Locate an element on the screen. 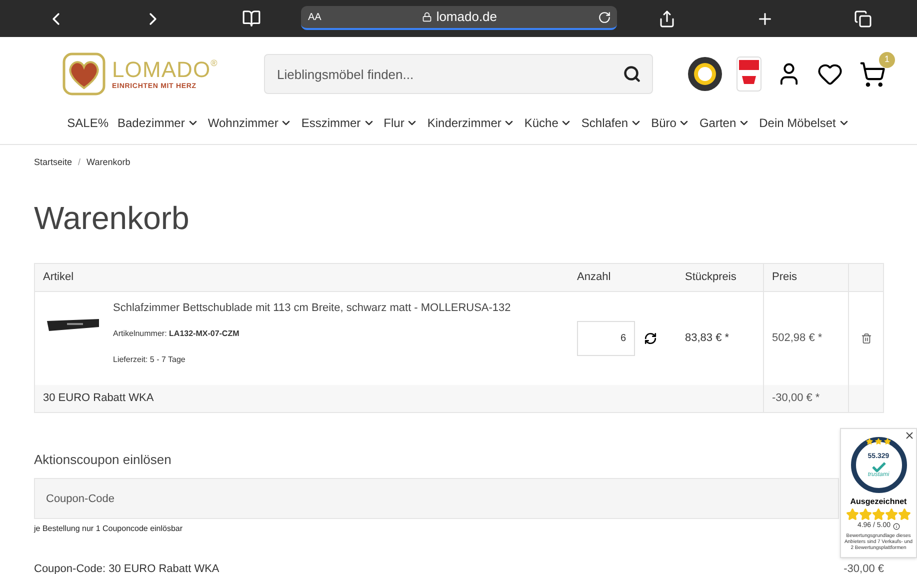 This screenshot has width=917, height=574. reload-icon is located at coordinates (604, 17).